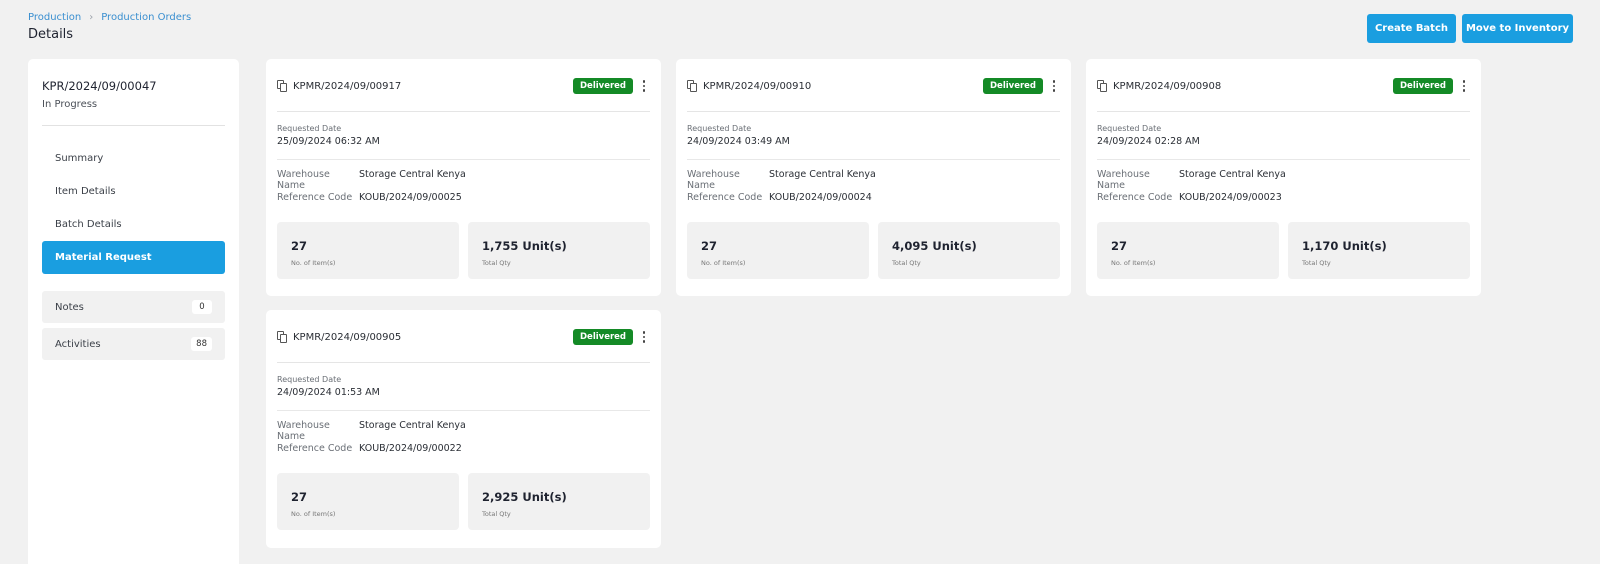  What do you see at coordinates (820, 197) in the screenshot?
I see `reference-value: KOUB/2024/09/00024` at bounding box center [820, 197].